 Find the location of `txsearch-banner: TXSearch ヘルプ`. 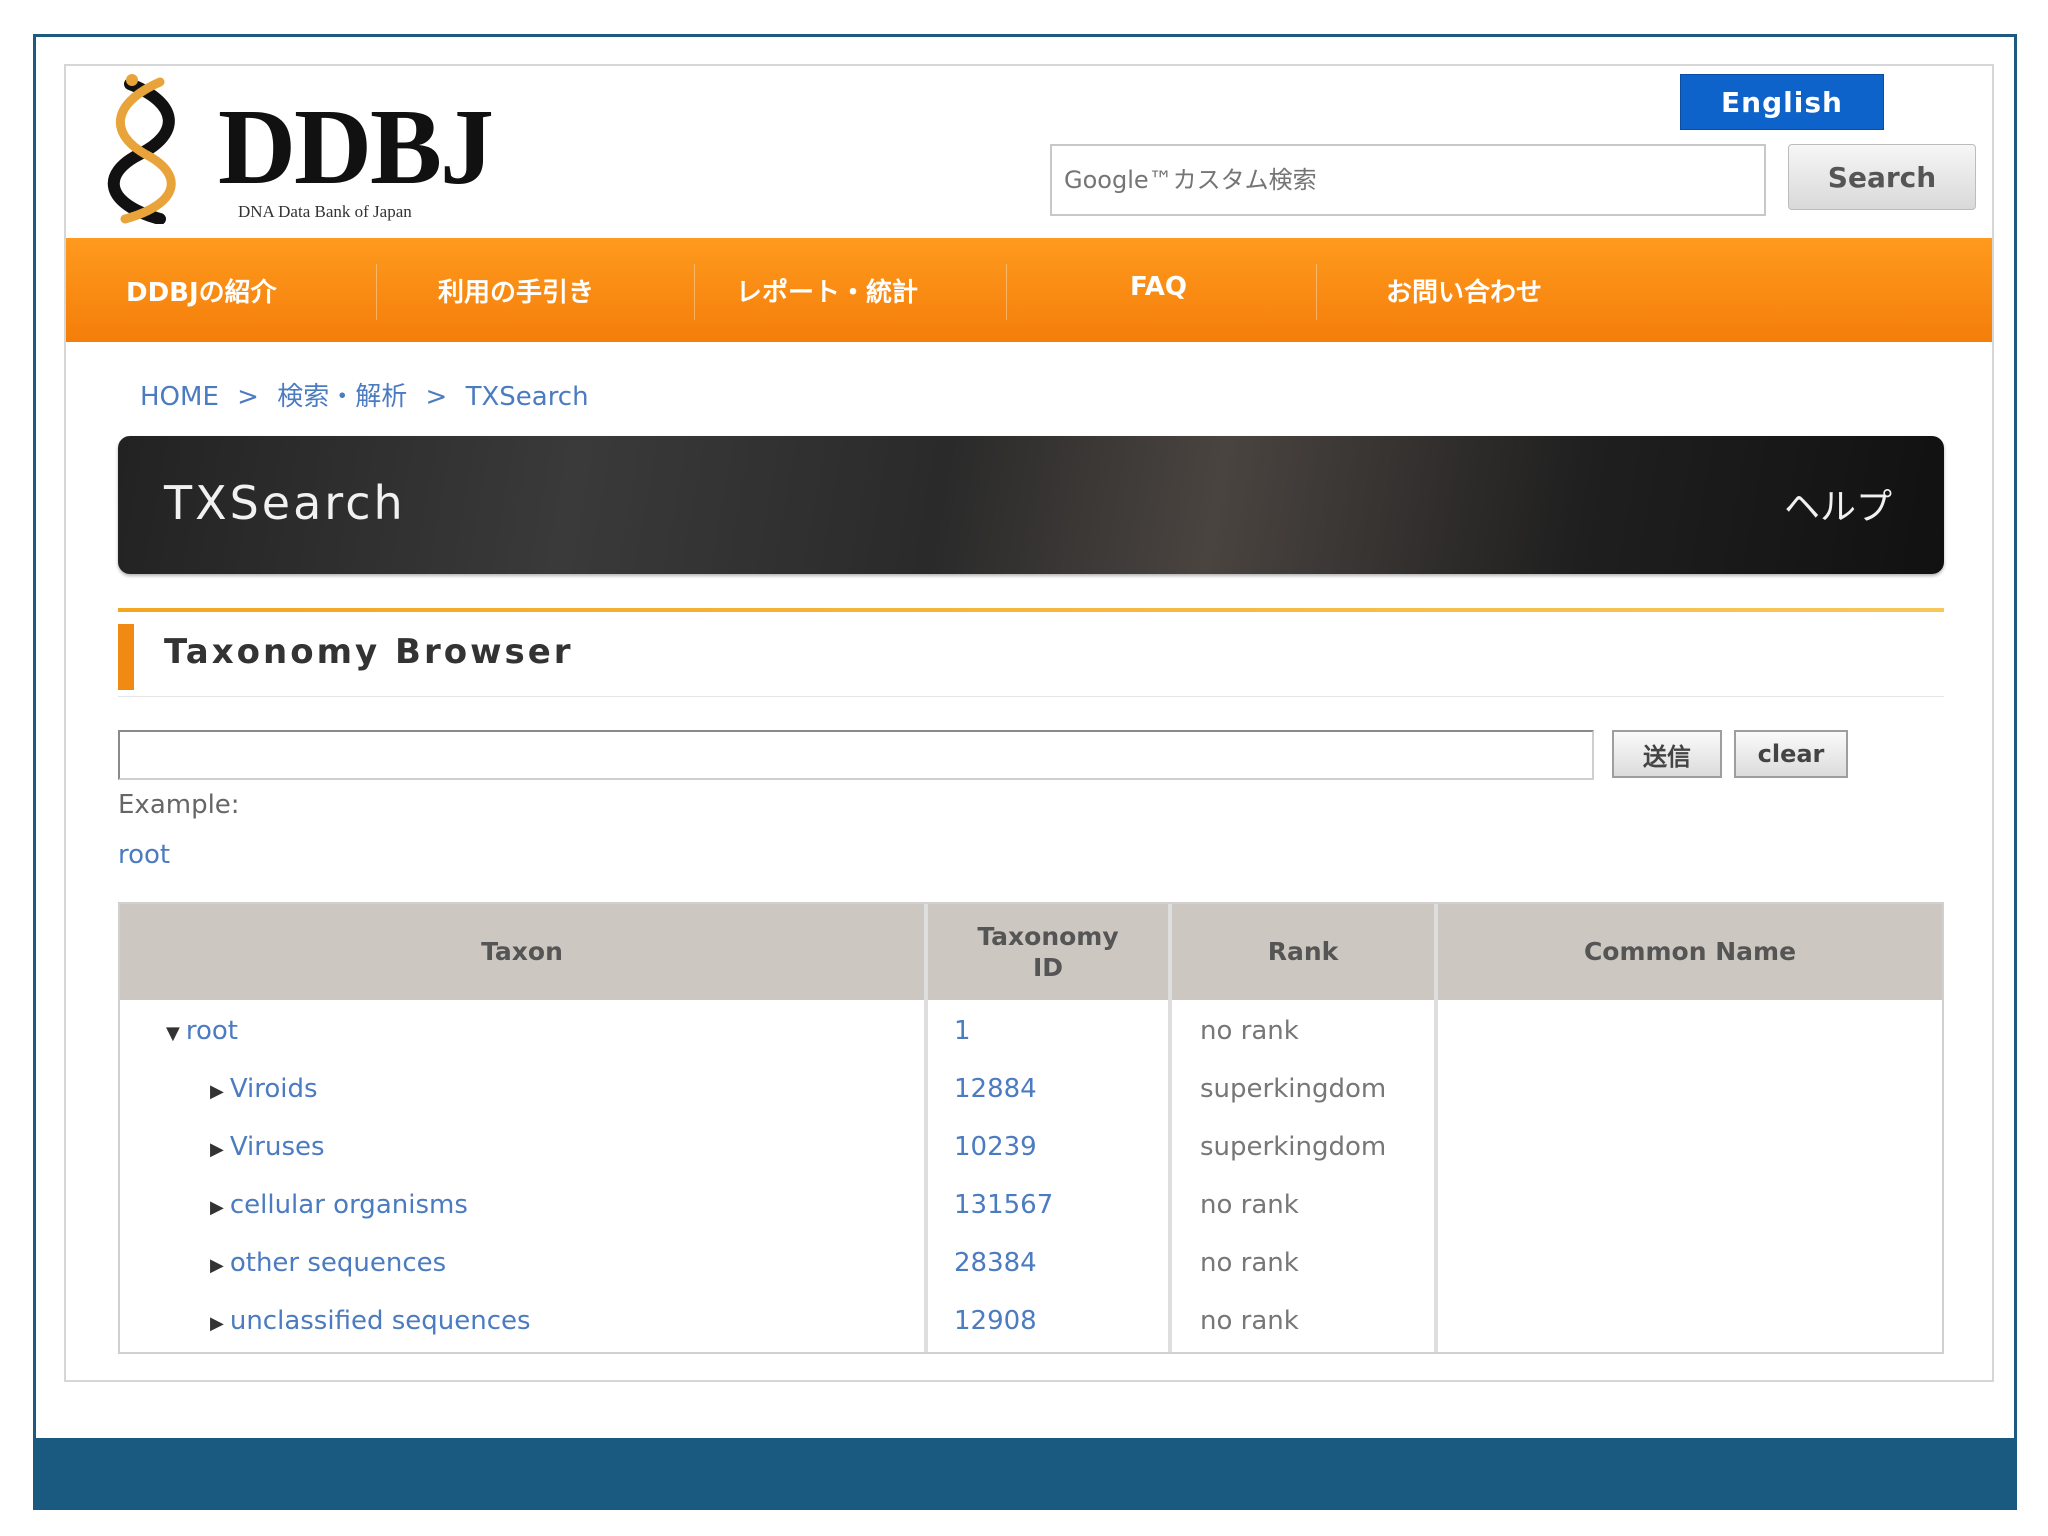

txsearch-banner: TXSearch ヘルプ is located at coordinates (1031, 505).